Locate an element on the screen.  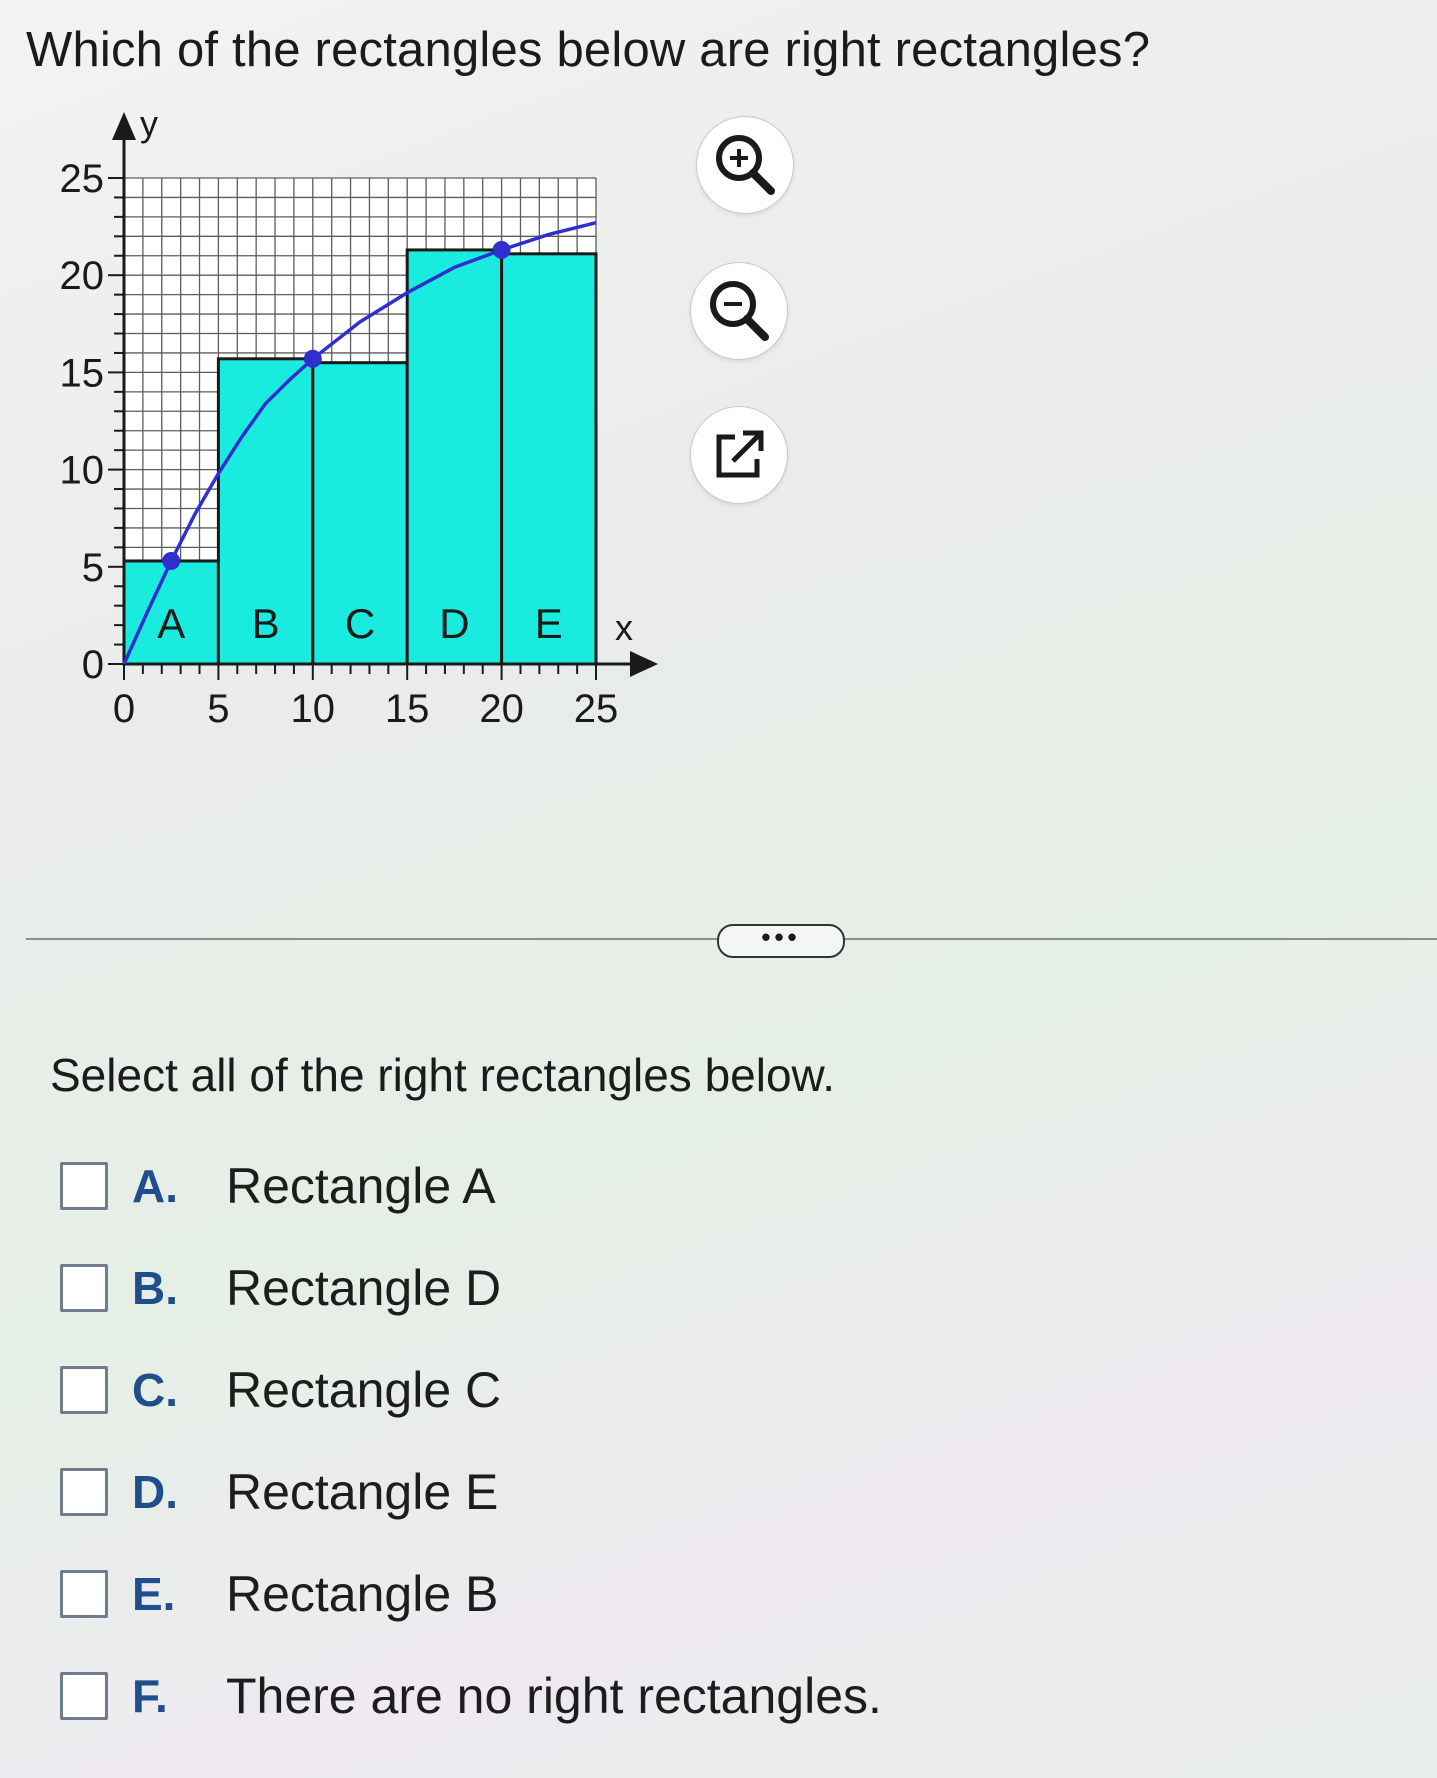
option-b: B. Rectangle D is located at coordinates (471, 1288).